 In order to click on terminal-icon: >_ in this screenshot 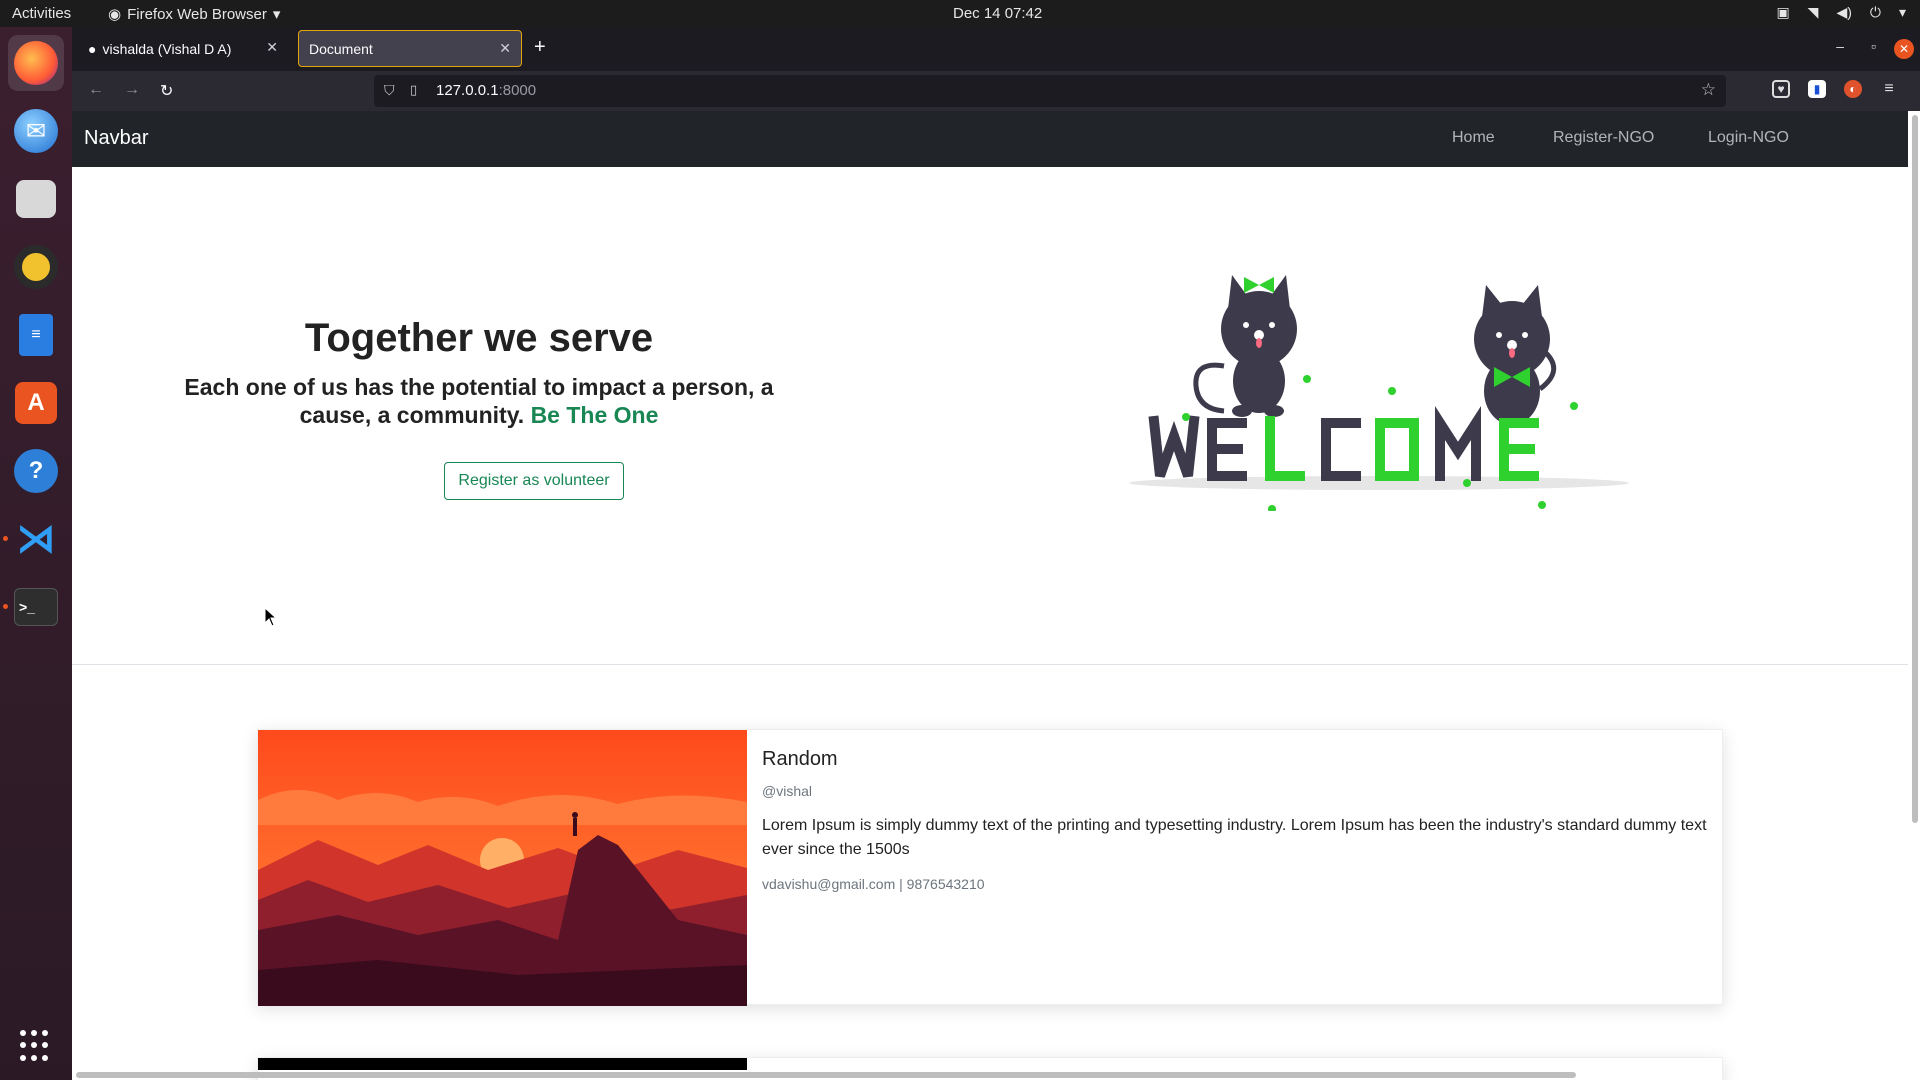, I will do `click(36, 607)`.